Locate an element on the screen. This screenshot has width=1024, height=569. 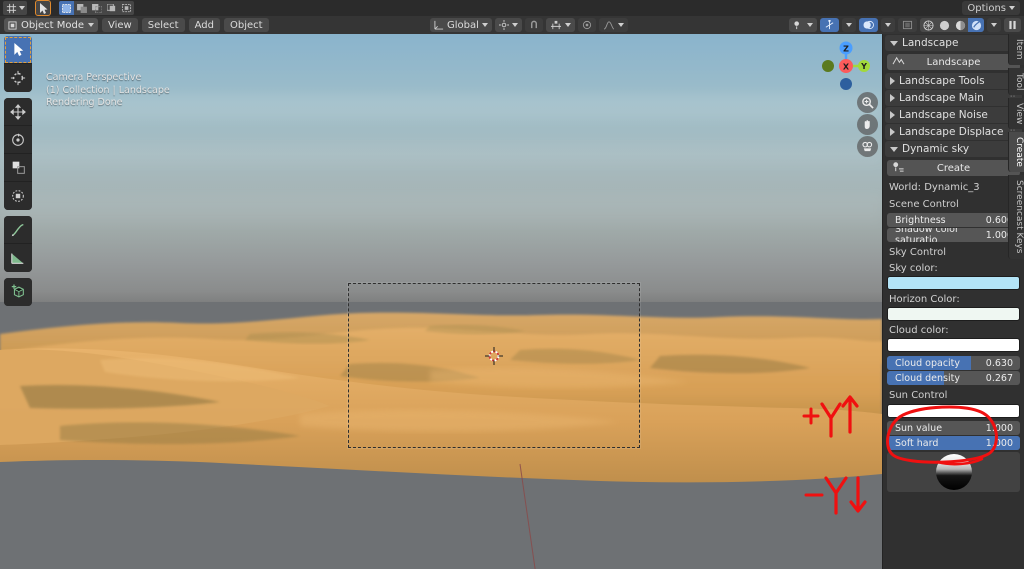
horizon-color-swatch is located at coordinates (953, 314).